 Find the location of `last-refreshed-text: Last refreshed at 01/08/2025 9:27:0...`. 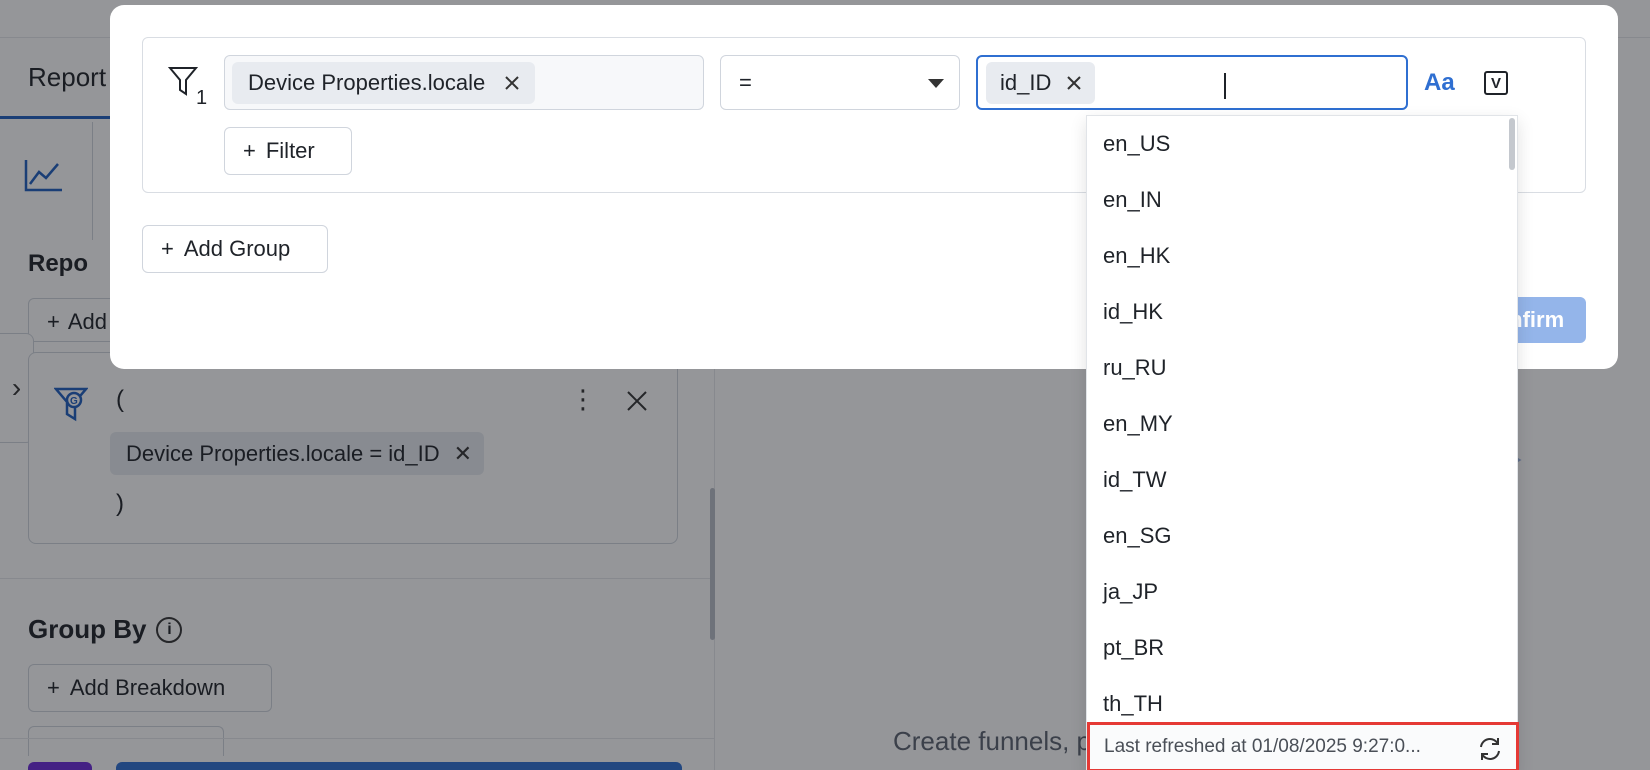

last-refreshed-text: Last refreshed at 01/08/2025 9:27:0... is located at coordinates (1262, 746).